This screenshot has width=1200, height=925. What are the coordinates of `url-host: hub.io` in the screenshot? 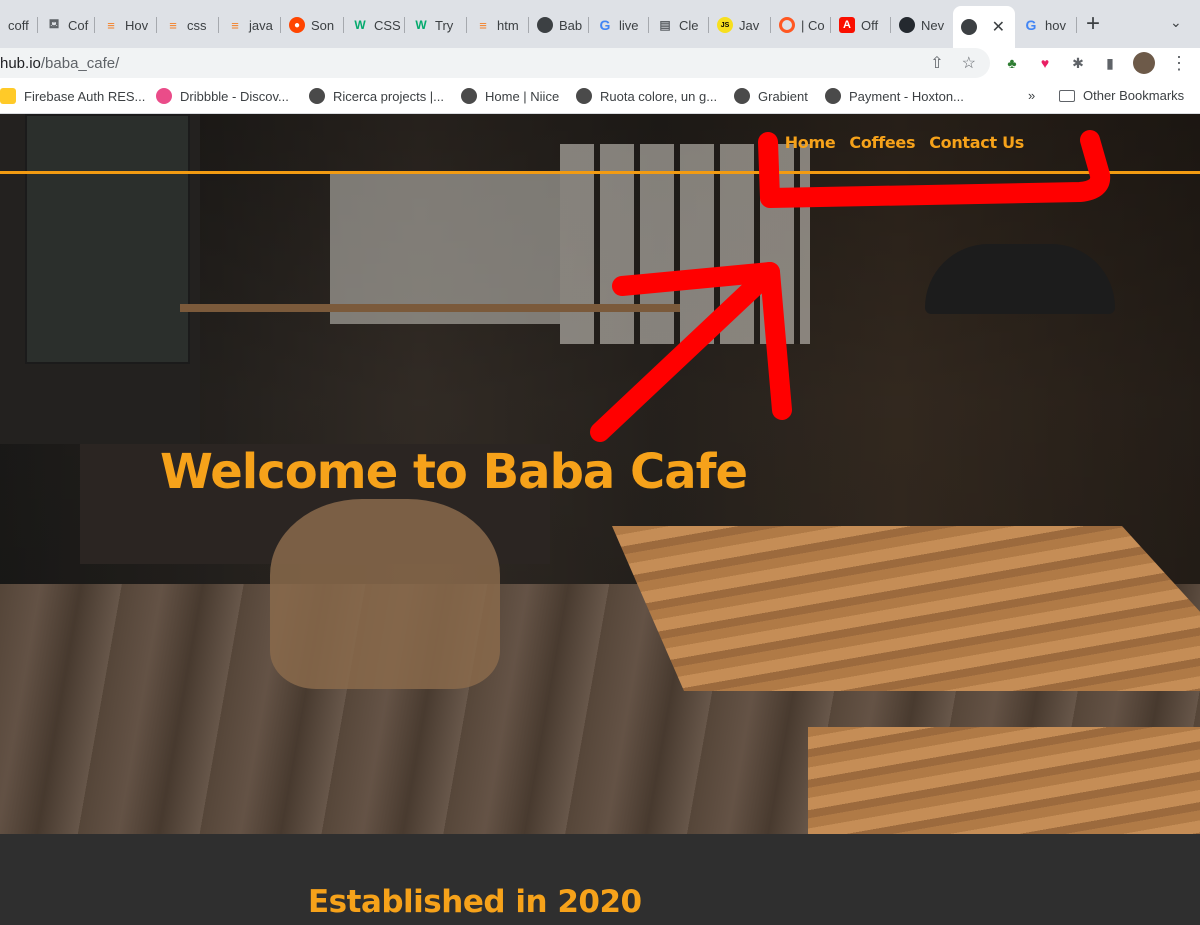 It's located at (20, 63).